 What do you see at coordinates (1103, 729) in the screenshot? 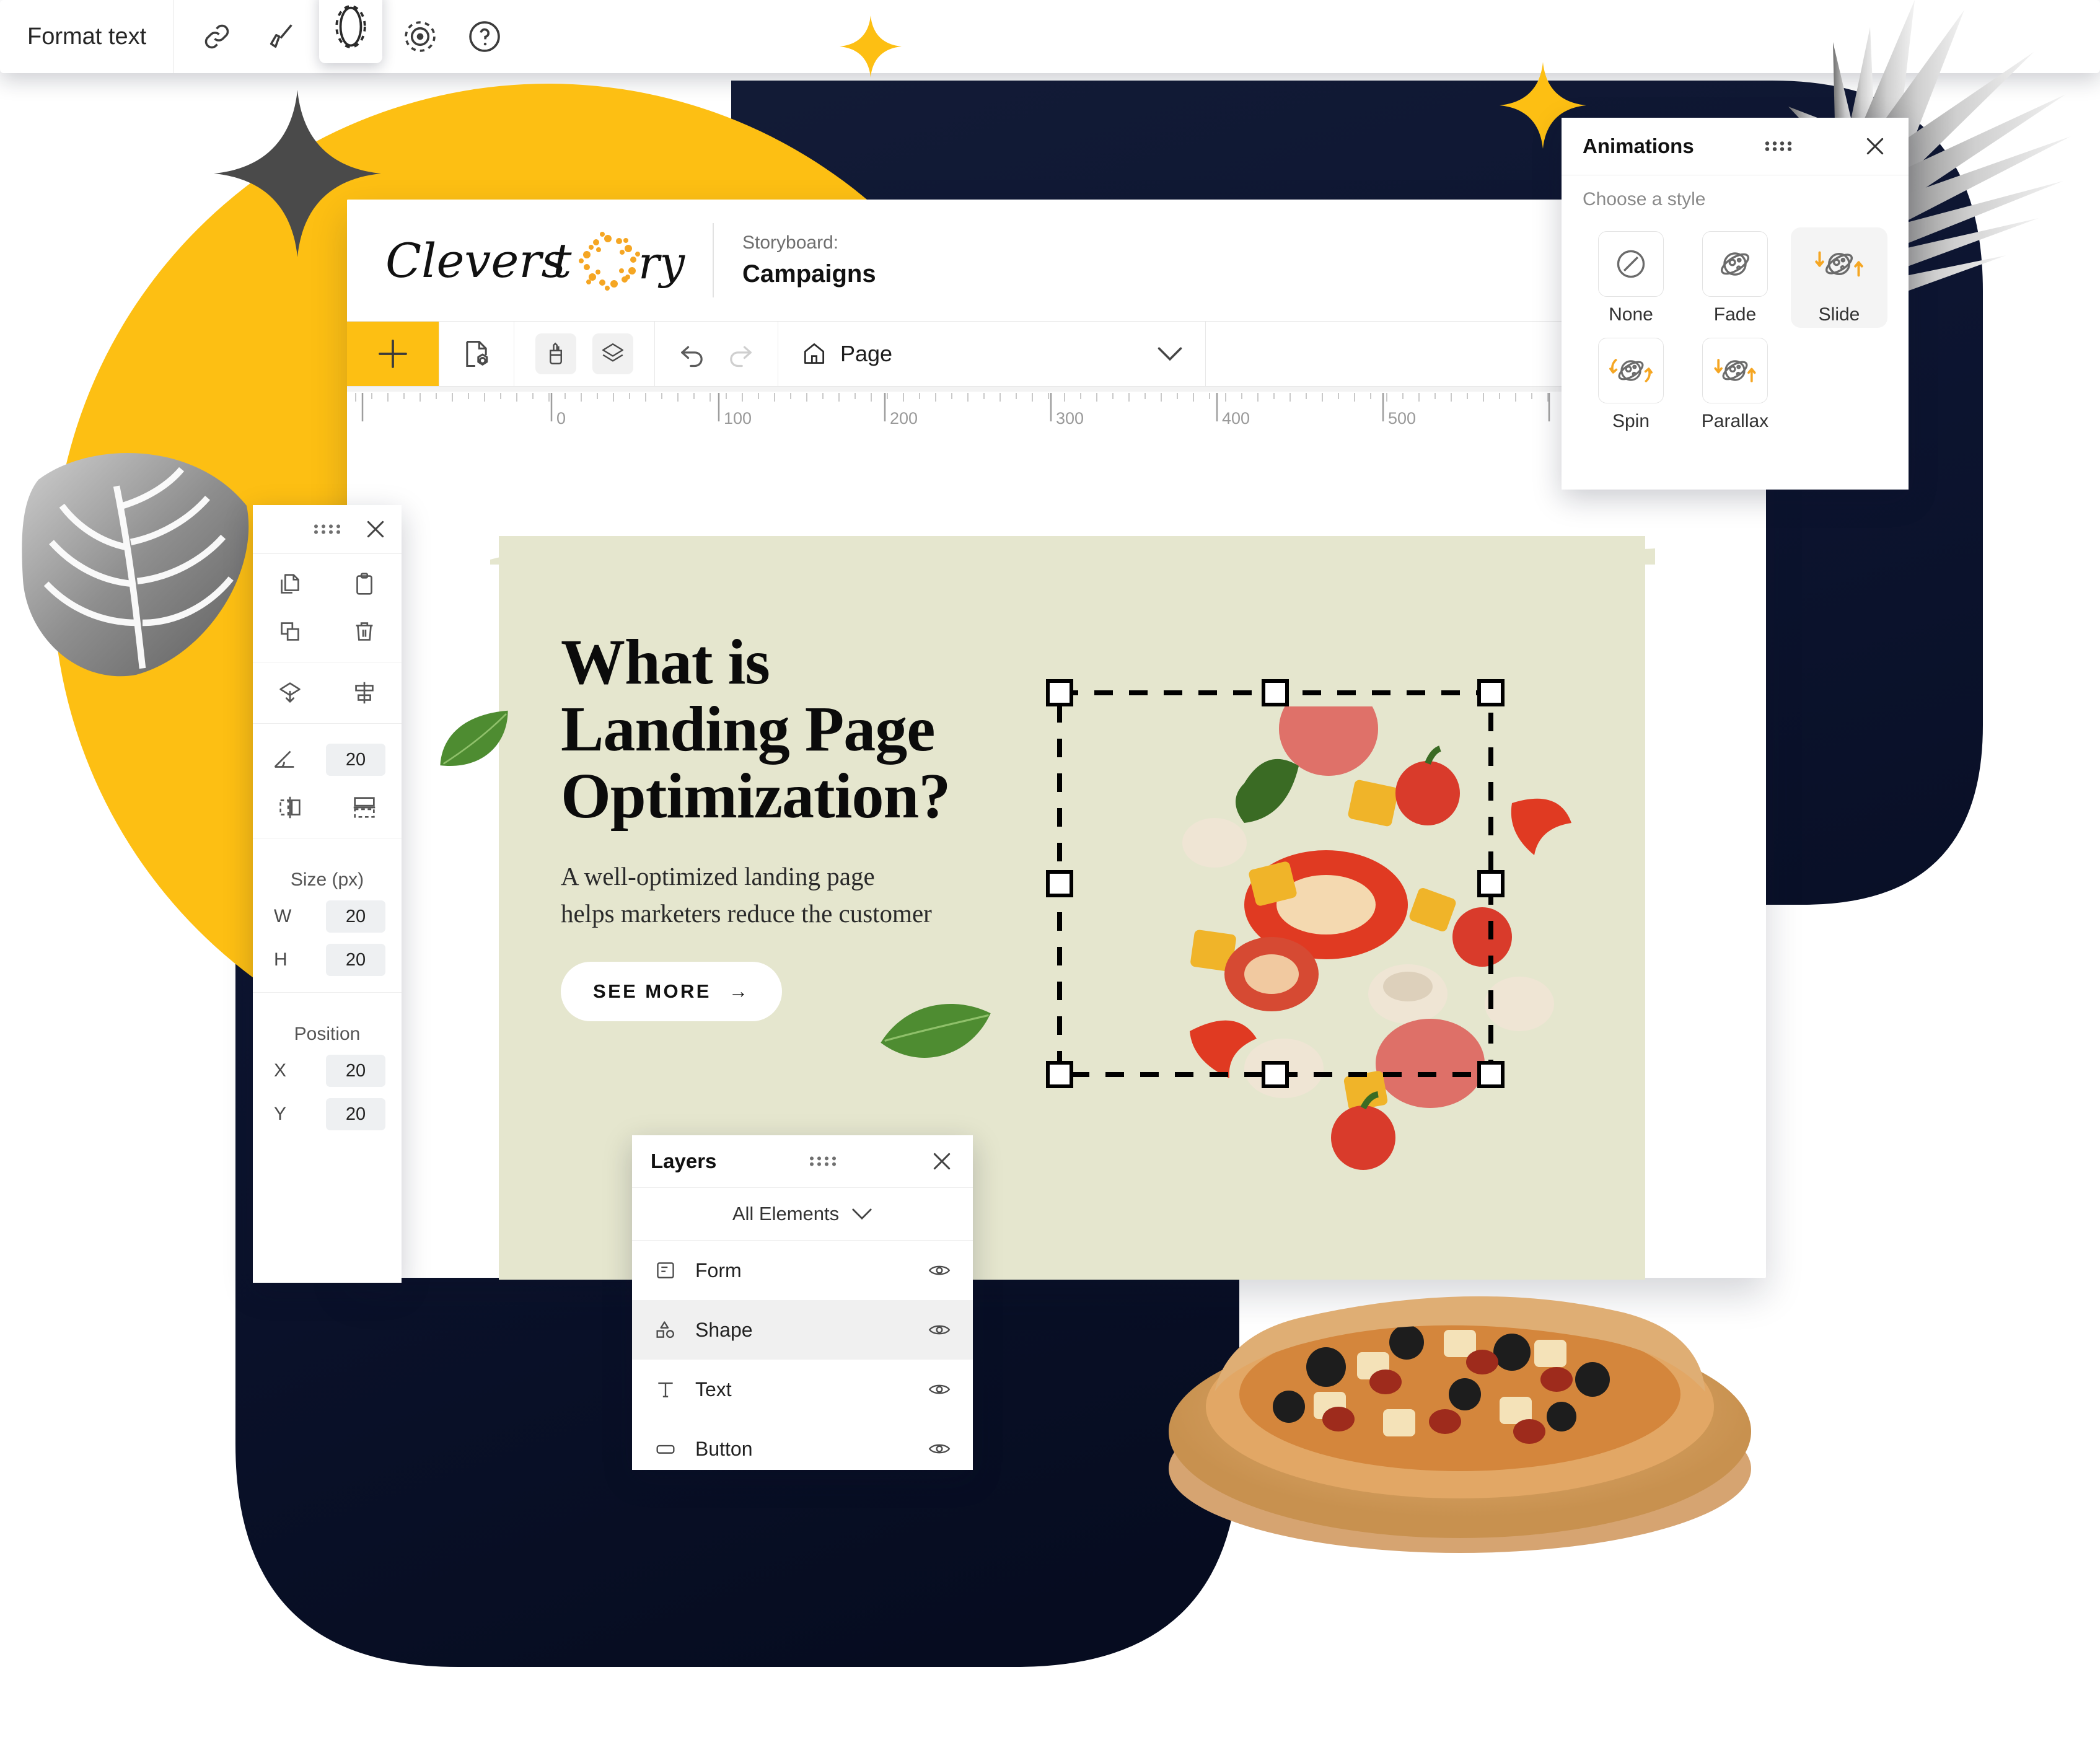
I see `page-title: What is Landing Page Optimization?` at bounding box center [1103, 729].